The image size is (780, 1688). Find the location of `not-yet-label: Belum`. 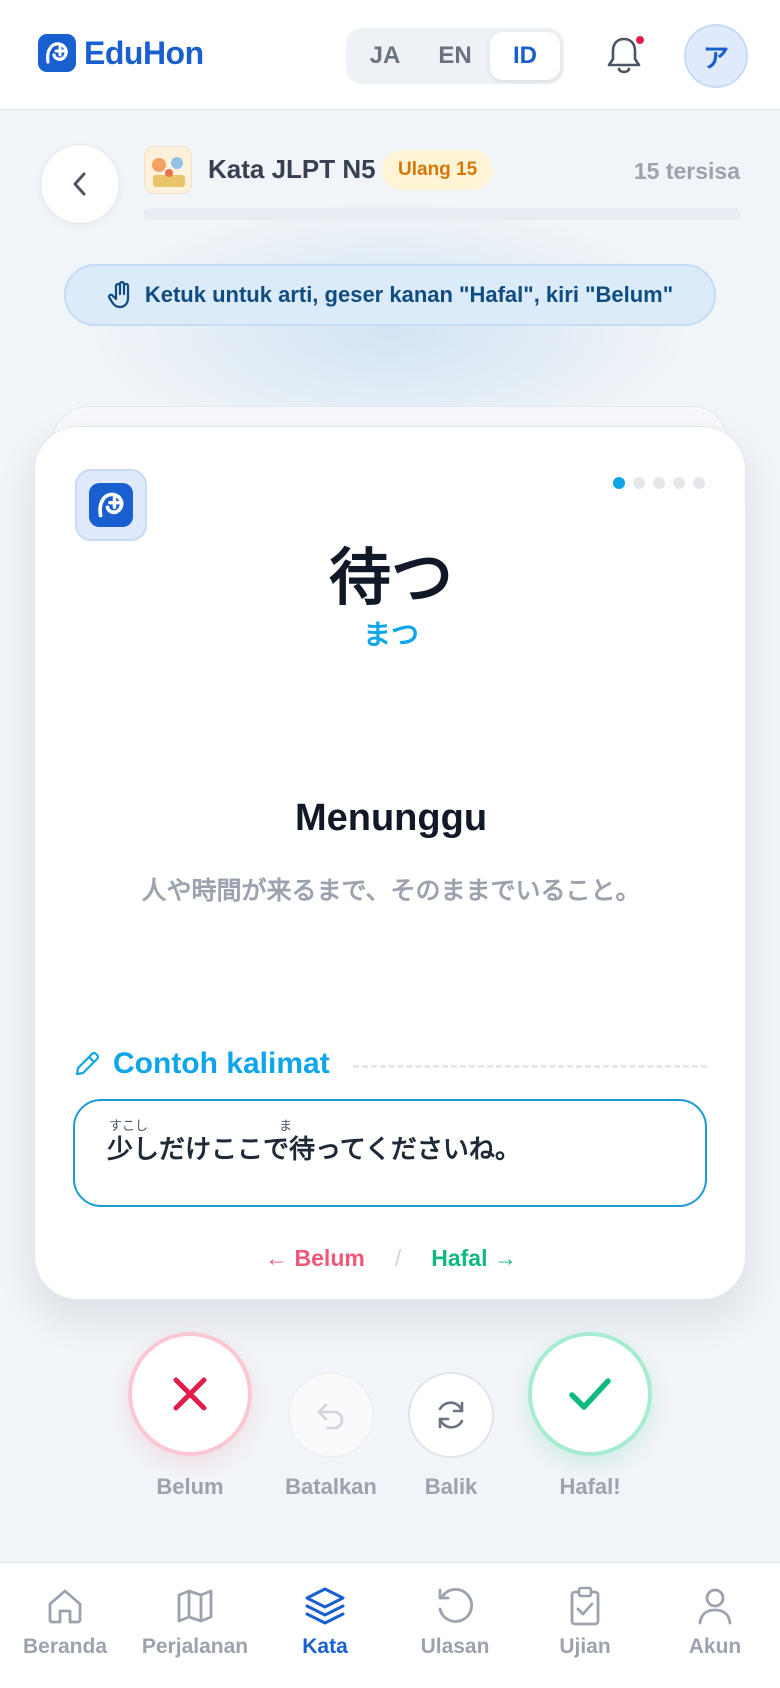

not-yet-label: Belum is located at coordinates (190, 1486).